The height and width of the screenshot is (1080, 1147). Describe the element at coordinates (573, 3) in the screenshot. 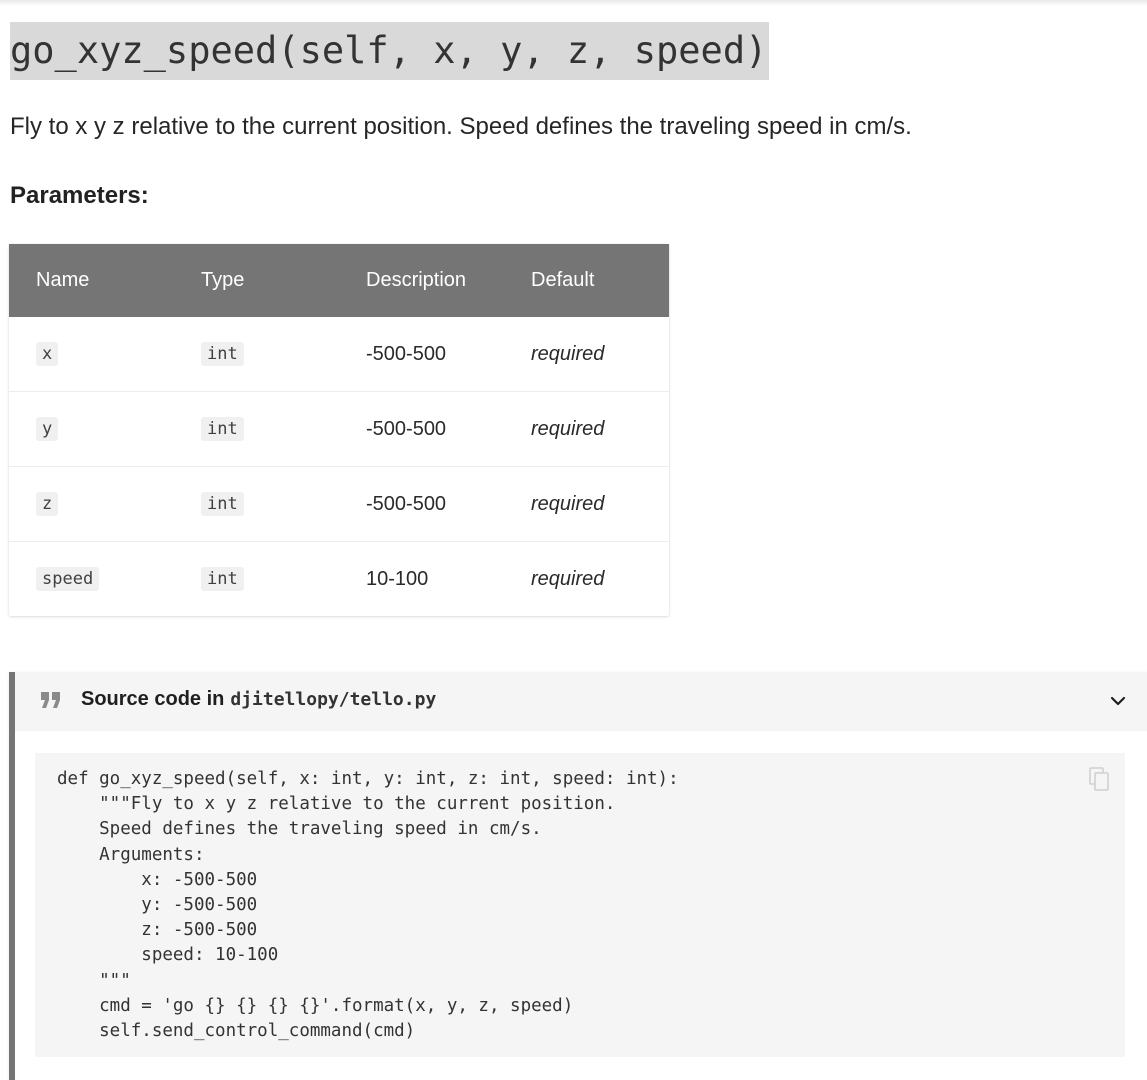

I see `top-shadow` at that location.